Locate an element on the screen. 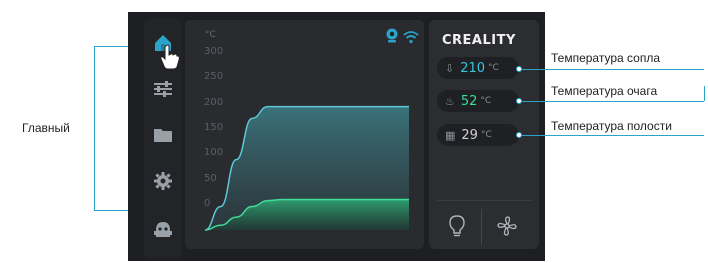 The width and height of the screenshot is (708, 263). chamber-temp-pill: ▦ 29 °C is located at coordinates (478, 135).